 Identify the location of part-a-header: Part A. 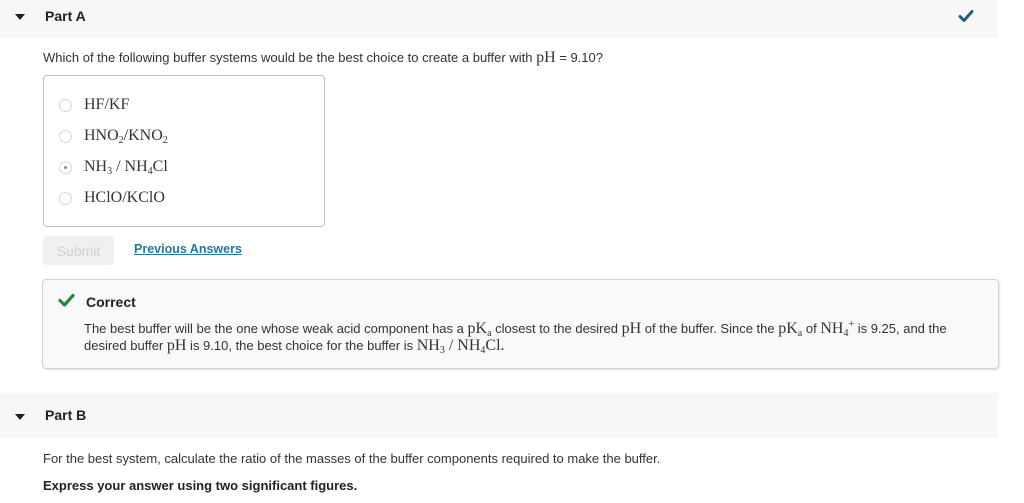
(499, 19).